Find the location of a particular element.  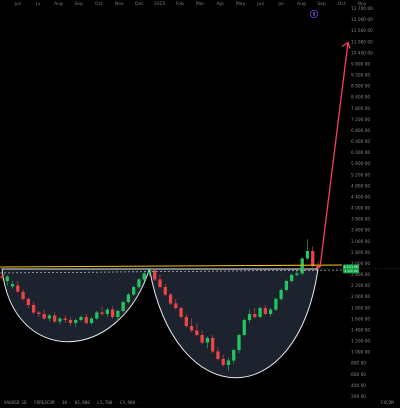

y-tick-label: 2 800 00 is located at coordinates (360, 253).